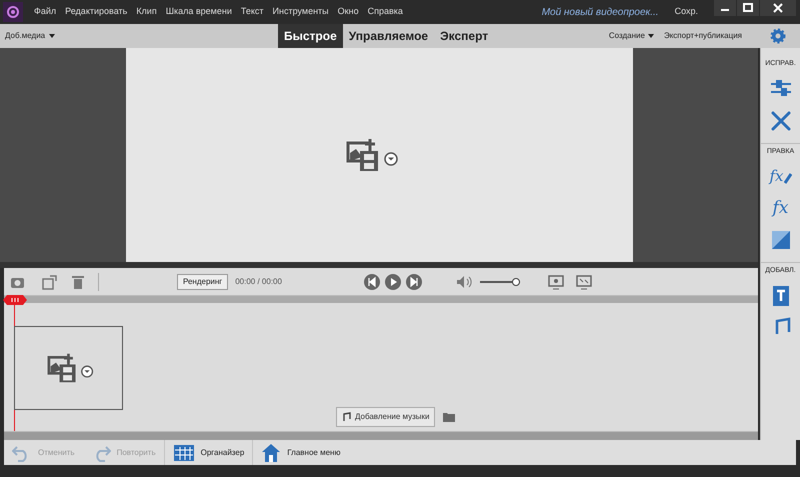 This screenshot has height=477, width=800. What do you see at coordinates (15, 300) in the screenshot?
I see `playhead-icon` at bounding box center [15, 300].